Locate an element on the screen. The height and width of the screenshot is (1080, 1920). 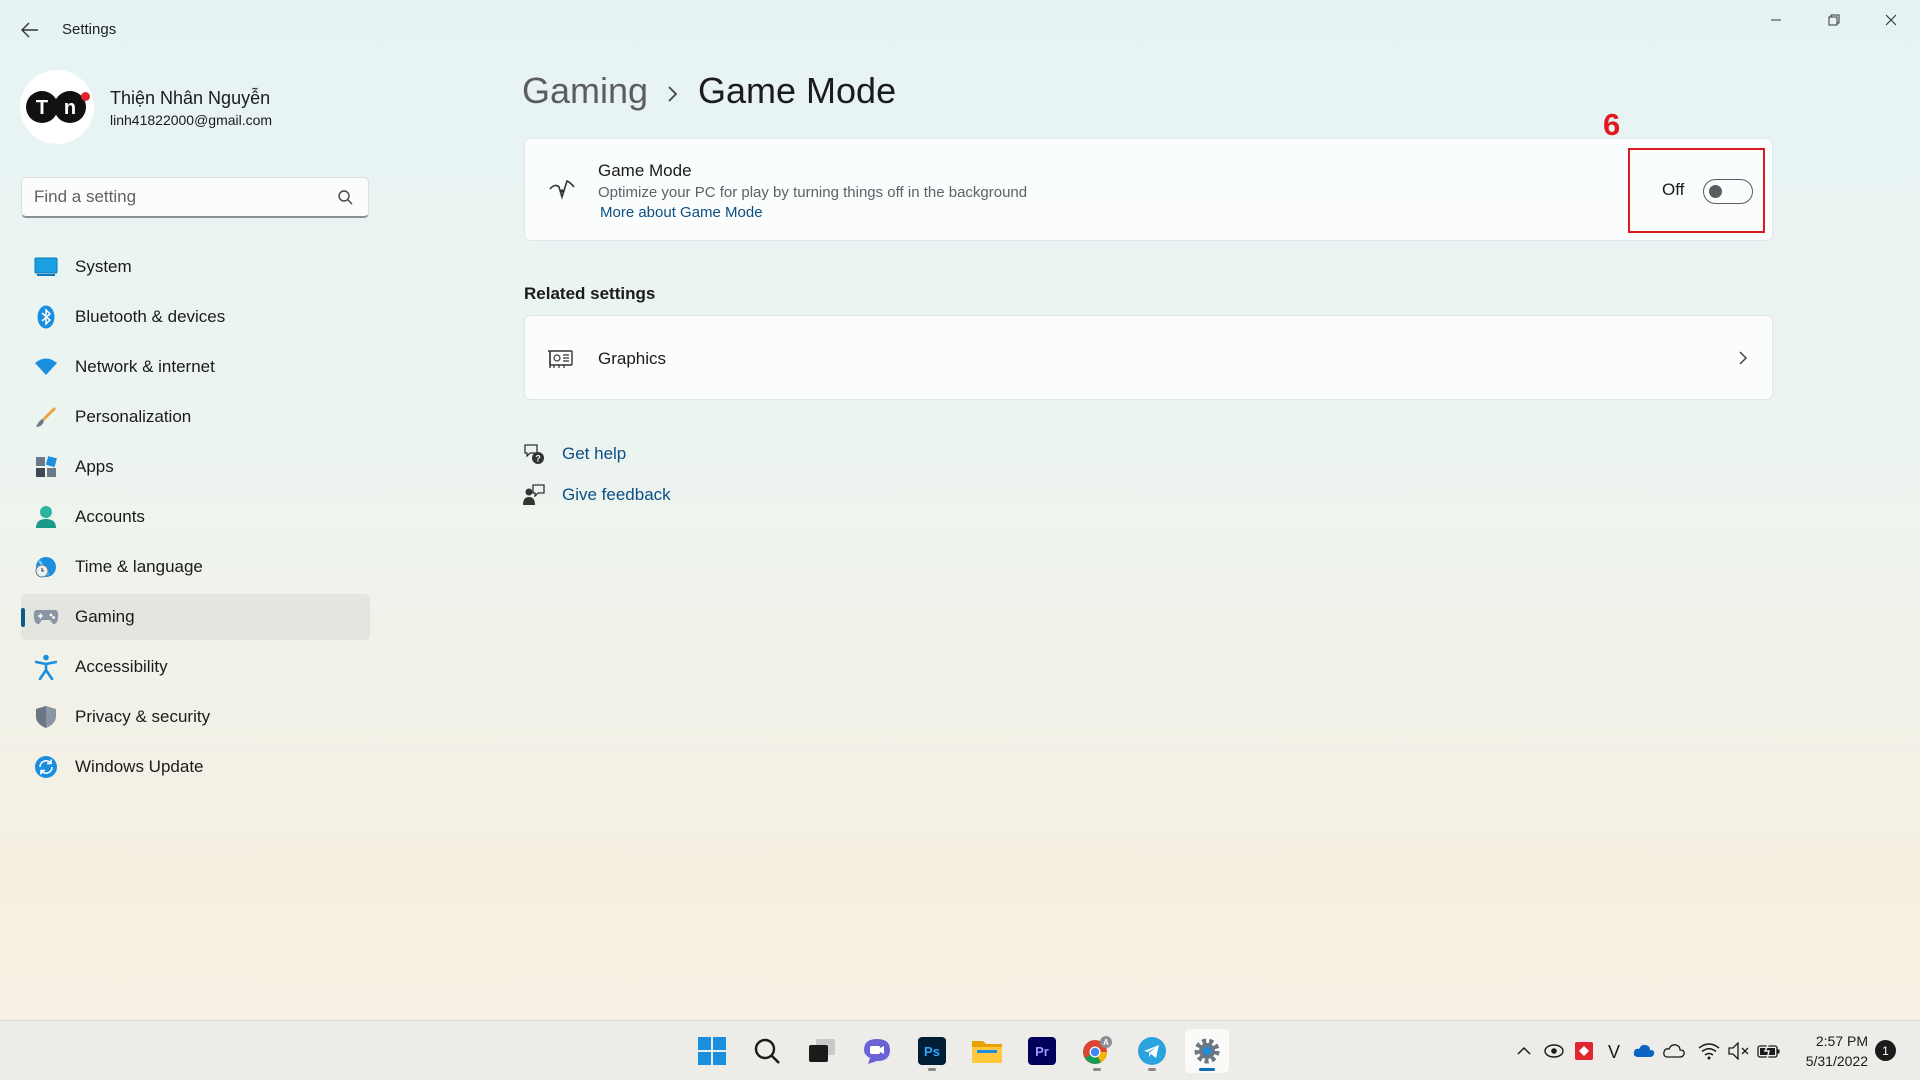
battery-charging-icon is located at coordinates (1768, 1051).